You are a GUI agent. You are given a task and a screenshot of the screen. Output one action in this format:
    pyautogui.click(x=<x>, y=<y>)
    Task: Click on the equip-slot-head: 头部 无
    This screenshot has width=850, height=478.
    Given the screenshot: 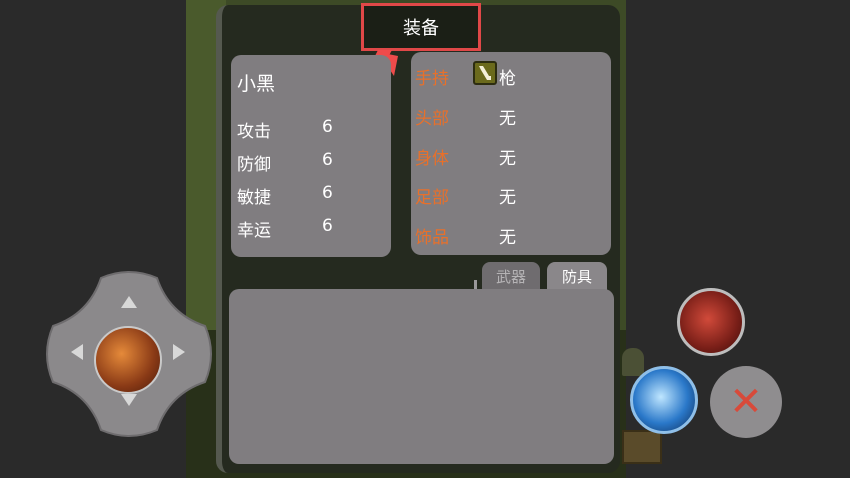 What is the action you would take?
    pyautogui.click(x=465, y=116)
    